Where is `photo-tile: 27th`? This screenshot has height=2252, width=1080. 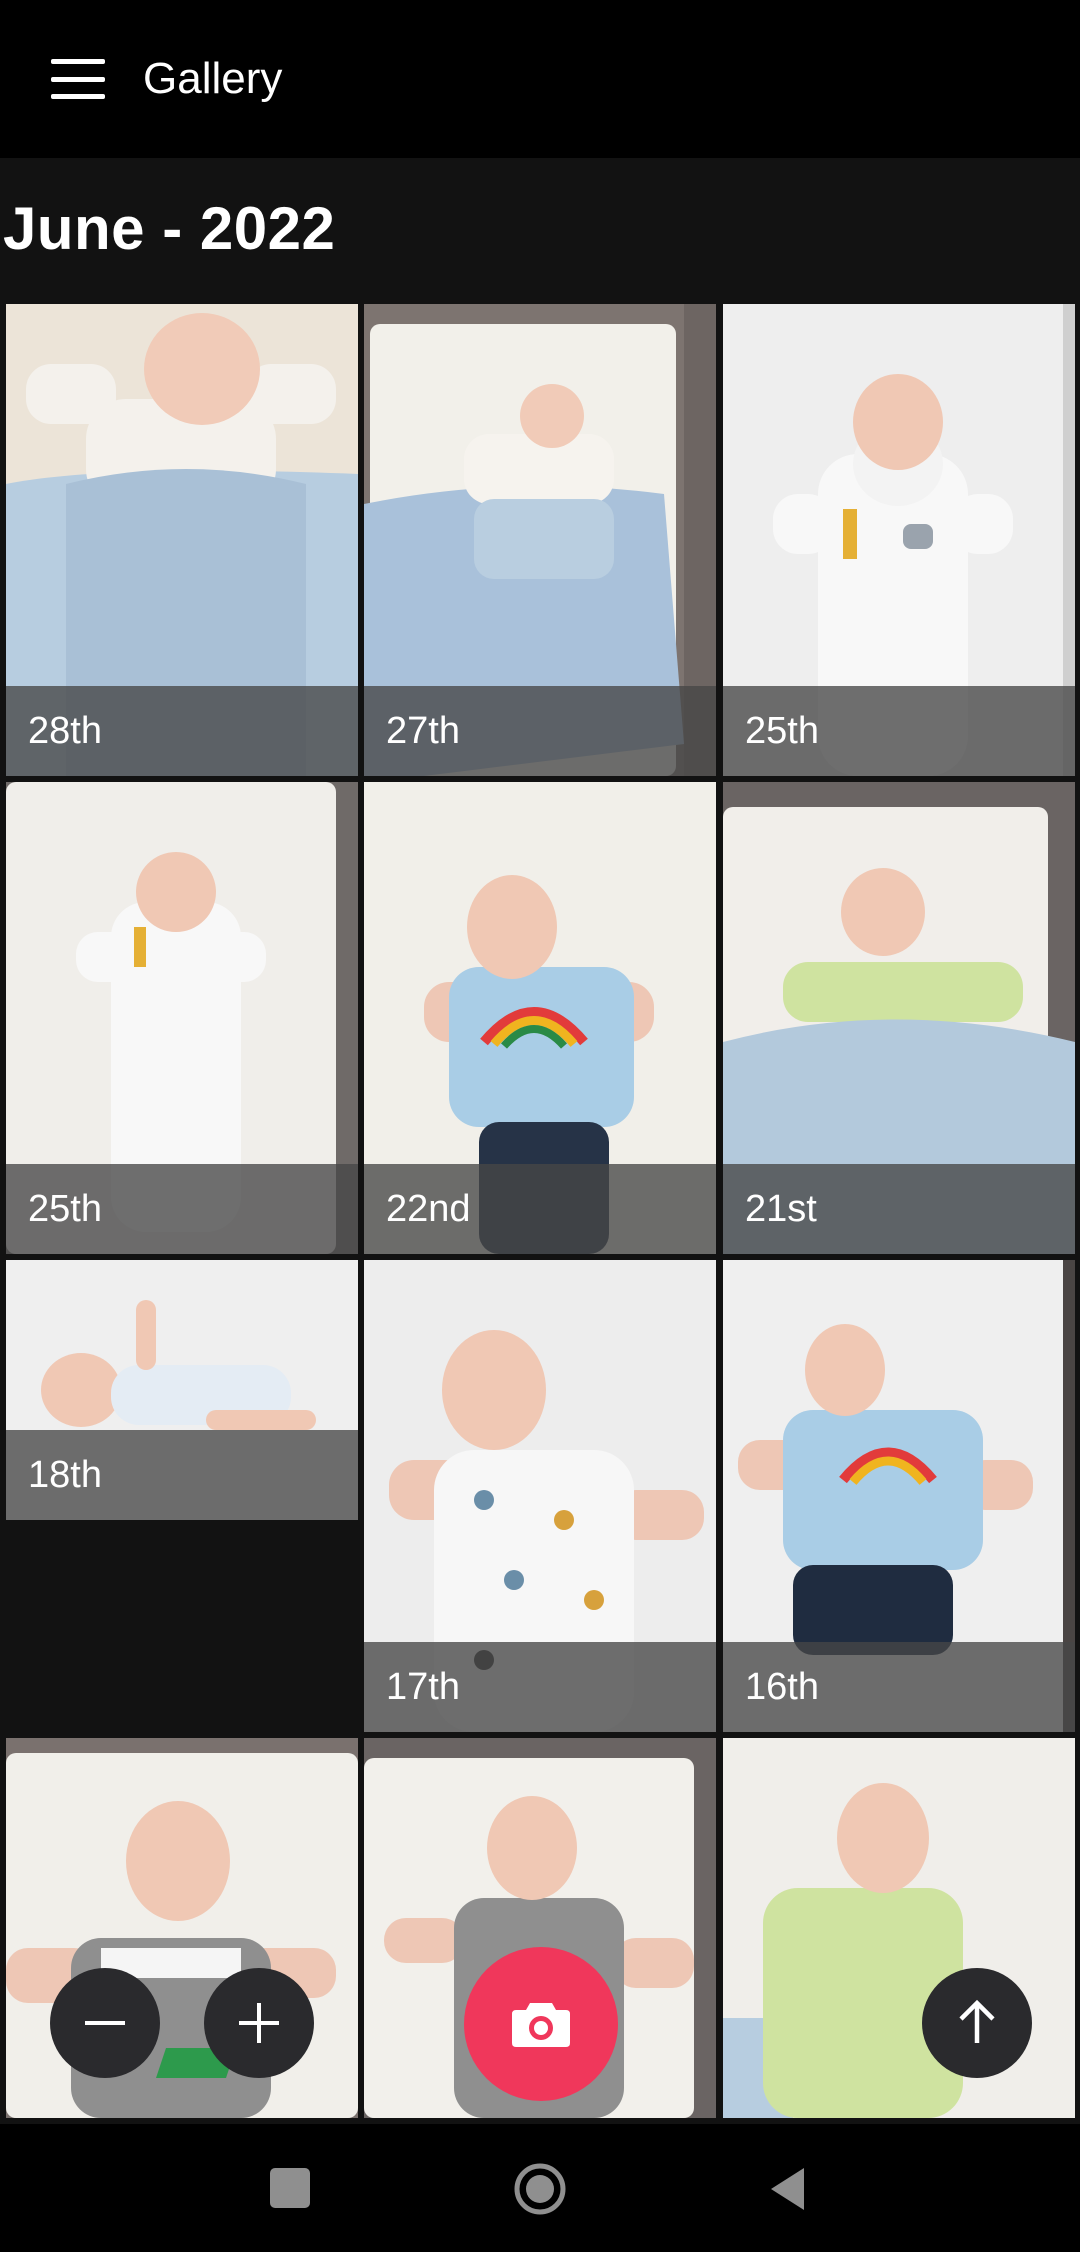 photo-tile: 27th is located at coordinates (540, 540).